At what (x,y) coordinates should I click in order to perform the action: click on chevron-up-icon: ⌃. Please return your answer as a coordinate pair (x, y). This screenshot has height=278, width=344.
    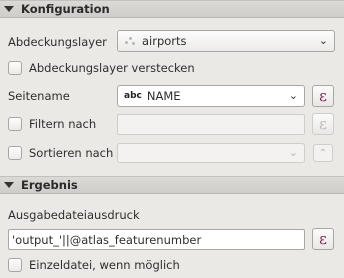
    Looking at the image, I should click on (323, 153).